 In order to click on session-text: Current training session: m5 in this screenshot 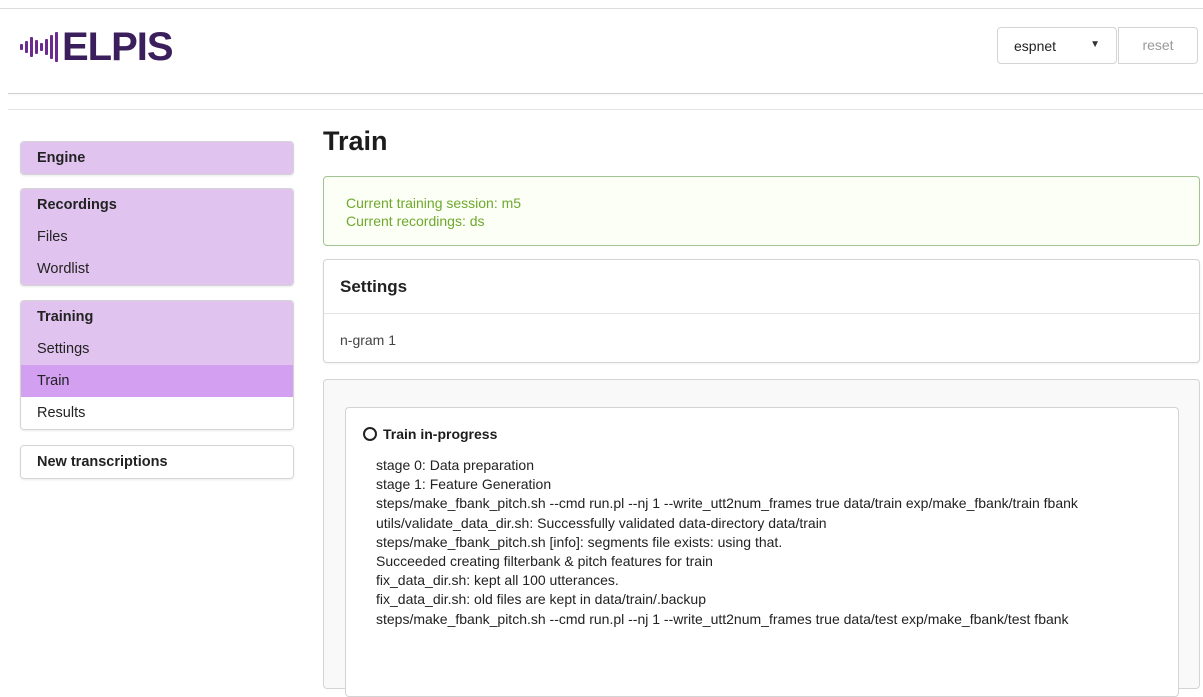, I will do `click(434, 203)`.